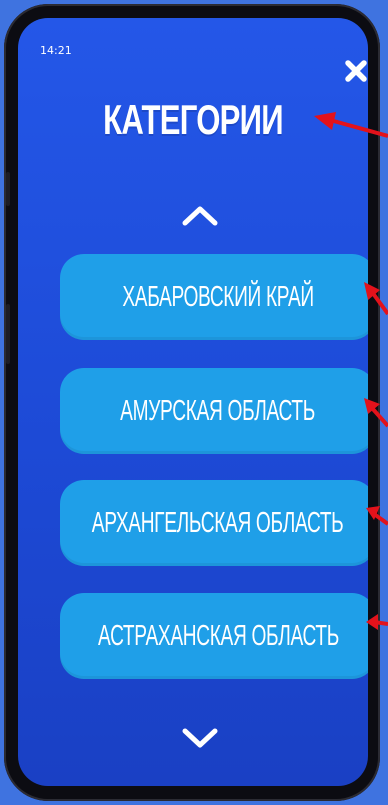  I want to click on scroll-down-button, so click(200, 739).